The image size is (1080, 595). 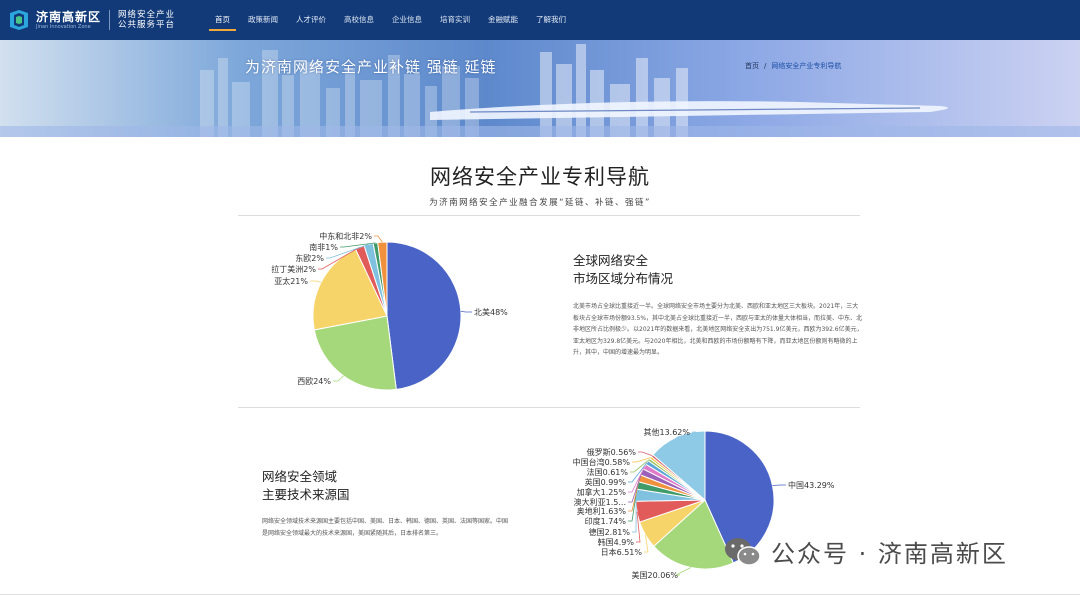 What do you see at coordinates (309, 258) in the screenshot?
I see `pie-slice-label: 东欧2%` at bounding box center [309, 258].